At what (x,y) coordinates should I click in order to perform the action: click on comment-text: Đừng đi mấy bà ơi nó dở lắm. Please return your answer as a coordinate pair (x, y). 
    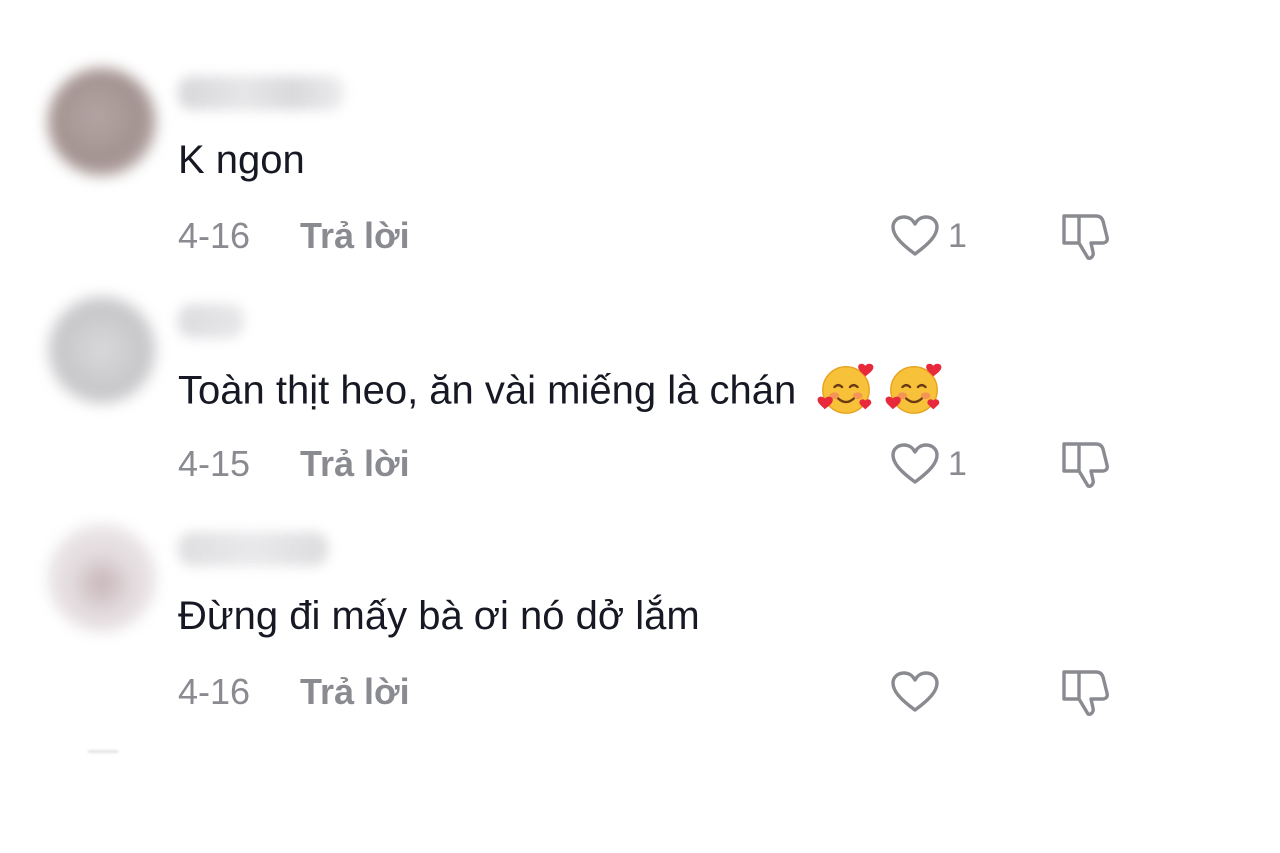
    Looking at the image, I should click on (439, 616).